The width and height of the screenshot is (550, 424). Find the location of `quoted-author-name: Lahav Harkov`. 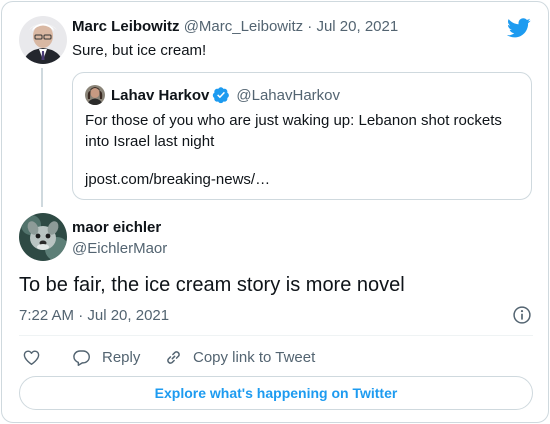

quoted-author-name: Lahav Harkov is located at coordinates (160, 95).